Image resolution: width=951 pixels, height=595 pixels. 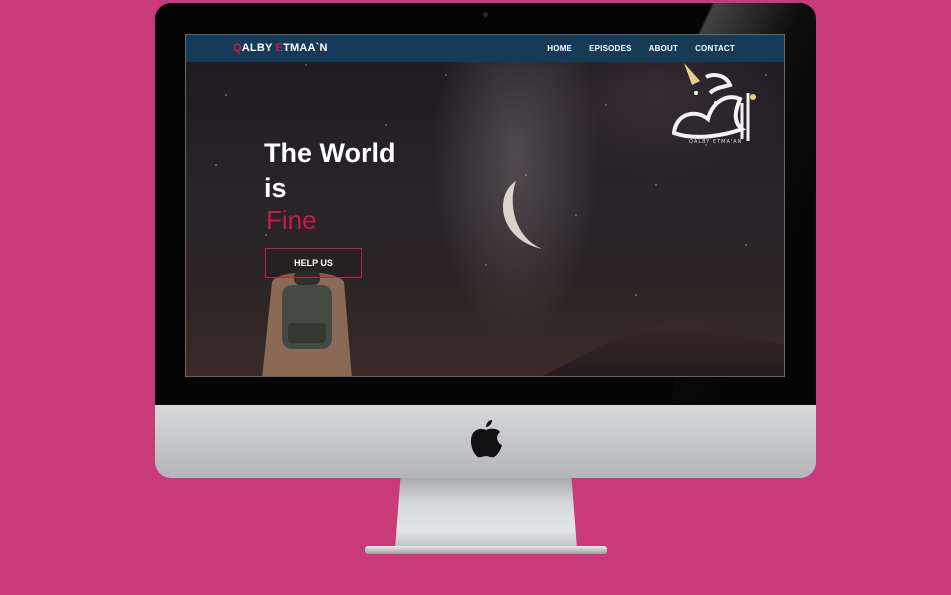 What do you see at coordinates (610, 48) in the screenshot?
I see `nav-link-episodes: EPISODES` at bounding box center [610, 48].